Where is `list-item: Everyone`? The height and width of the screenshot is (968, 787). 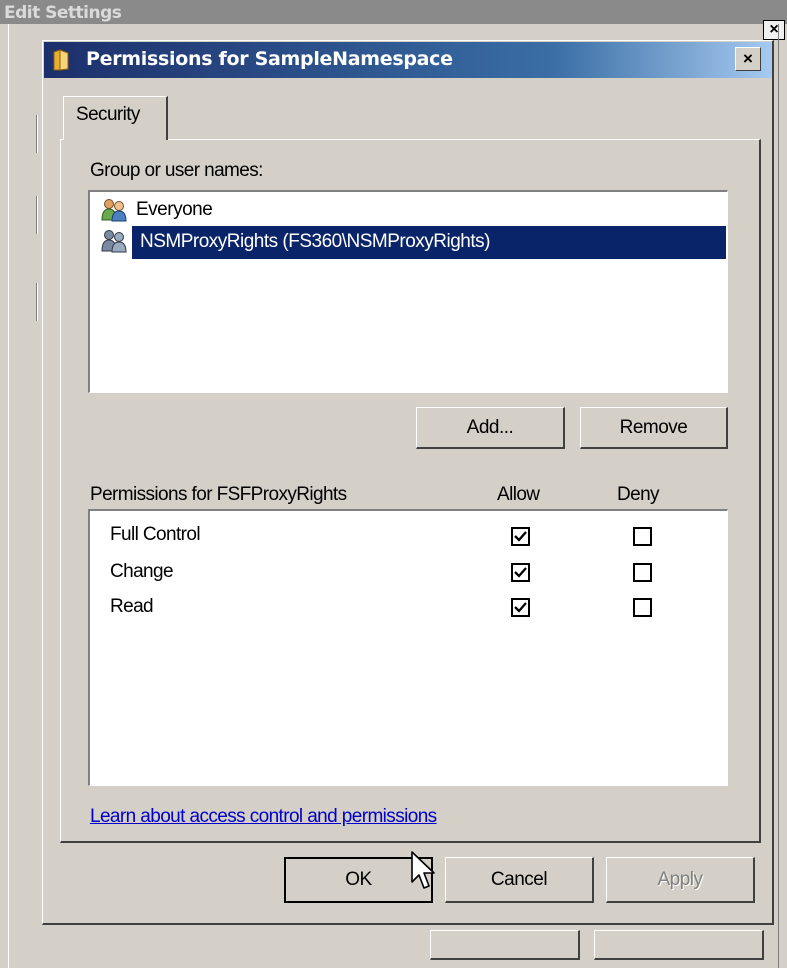 list-item: Everyone is located at coordinates (174, 210).